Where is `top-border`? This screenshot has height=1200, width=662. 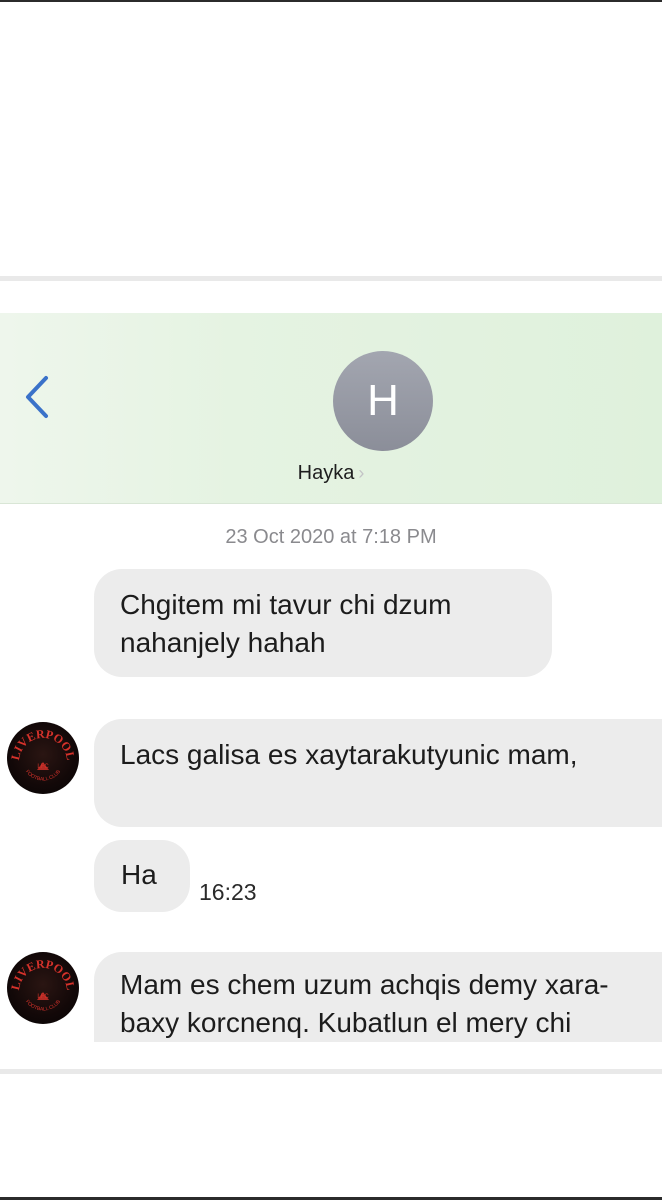
top-border is located at coordinates (331, 1).